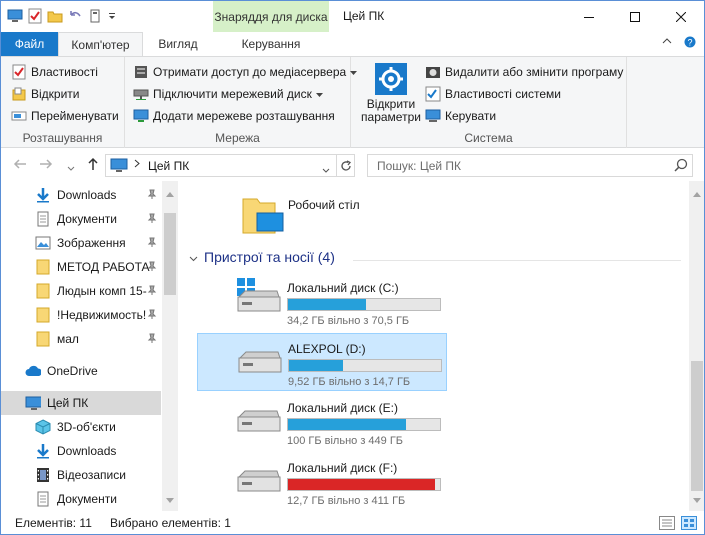 This screenshot has height=535, width=705. I want to click on devices-group-header: Пристрої та носії (4), so click(262, 257).